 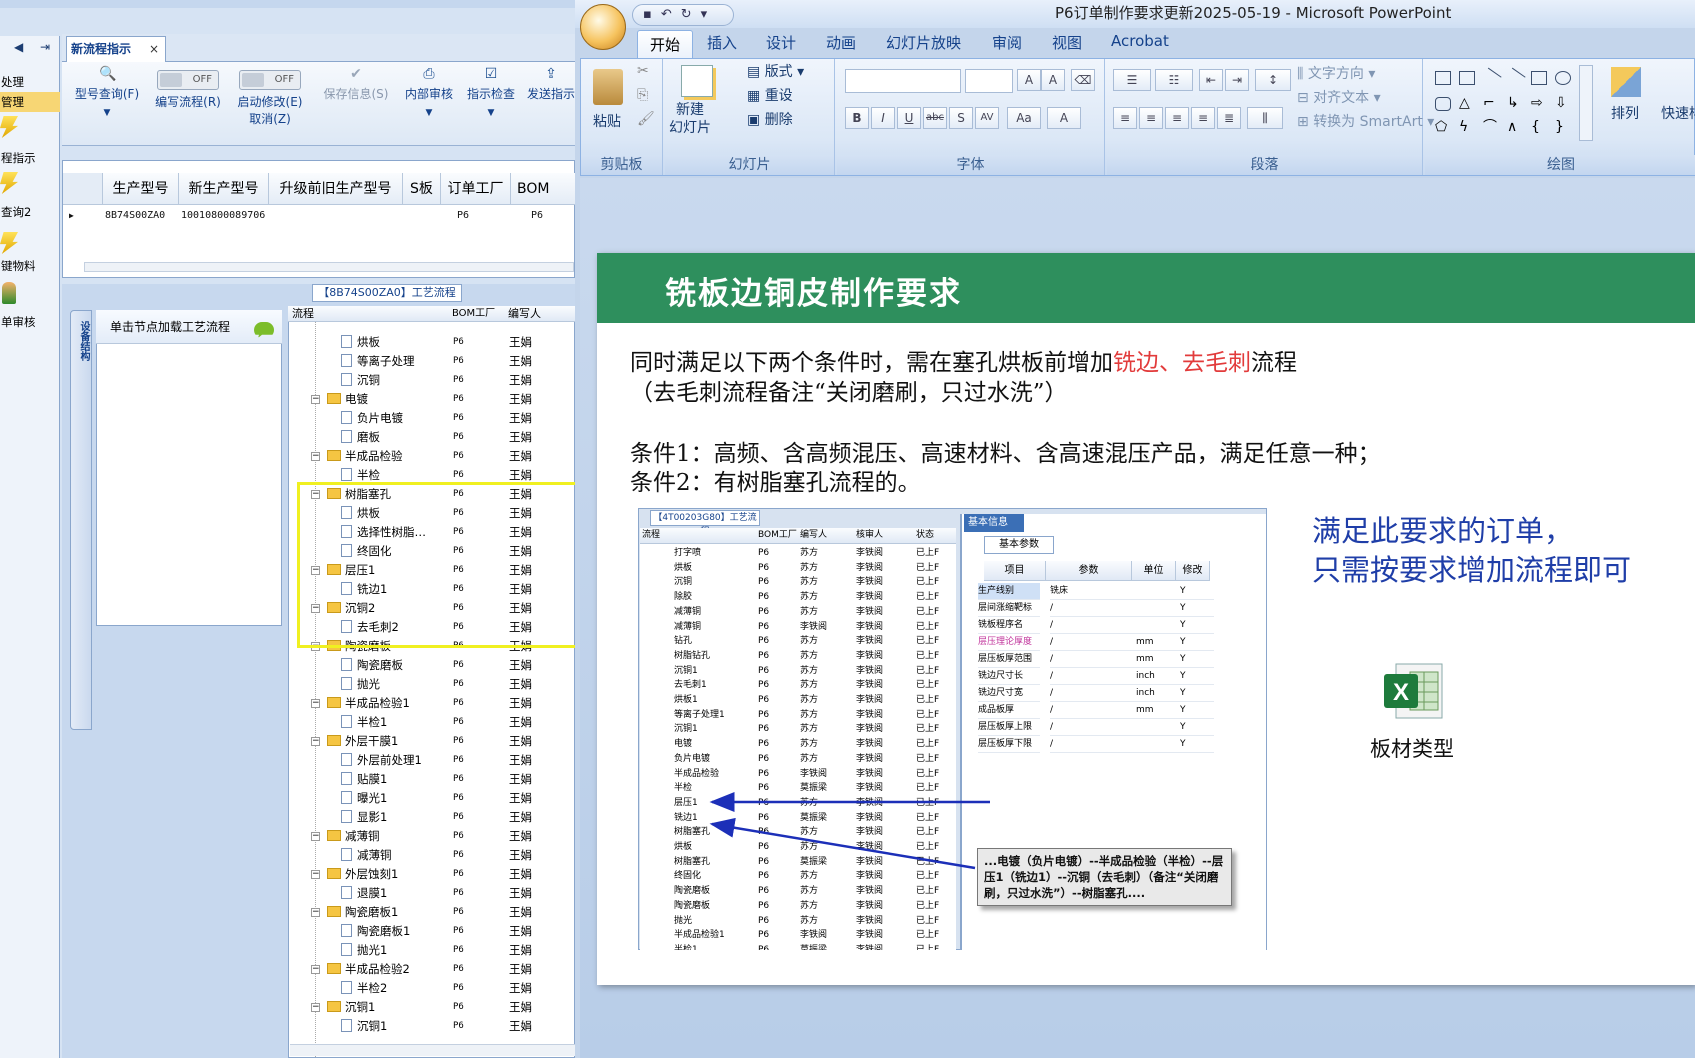 What do you see at coordinates (107, 104) in the screenshot?
I see `query-button: 🔍 型号查询(F) ▼` at bounding box center [107, 104].